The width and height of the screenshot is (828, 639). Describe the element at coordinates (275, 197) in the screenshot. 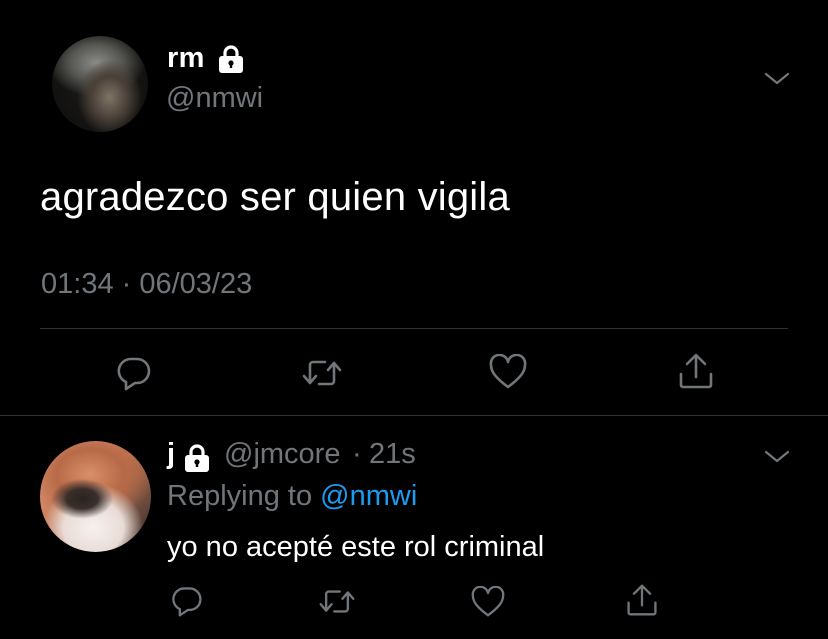

I see `tweet-text: agradezco ser quien vigila` at that location.